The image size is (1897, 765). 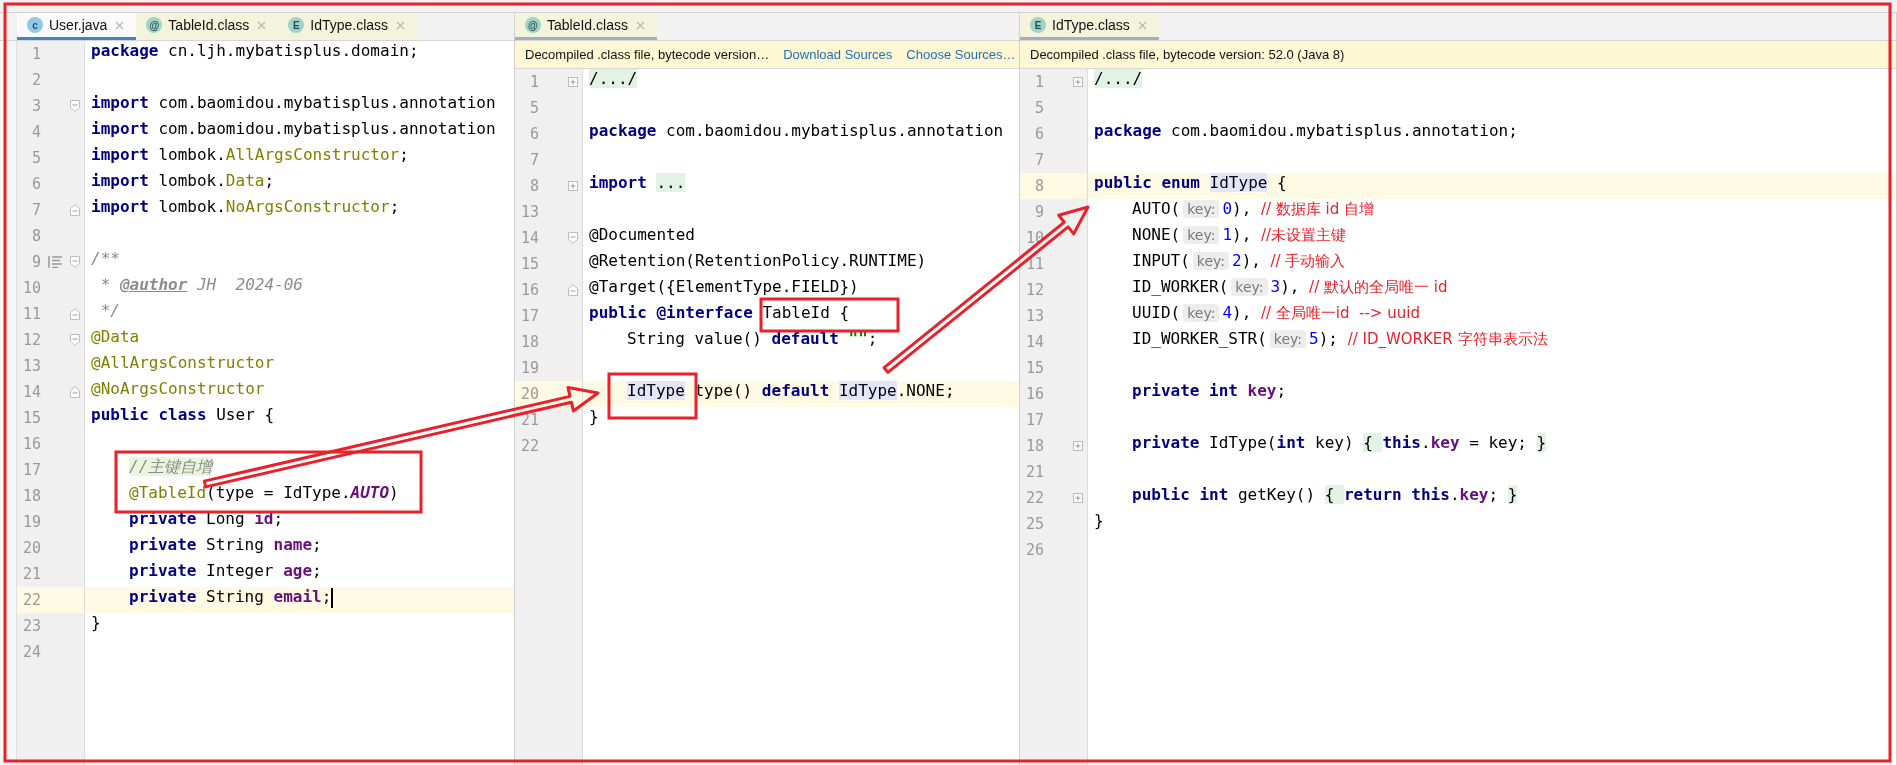 What do you see at coordinates (1034, 524) in the screenshot?
I see `line-number: 25` at bounding box center [1034, 524].